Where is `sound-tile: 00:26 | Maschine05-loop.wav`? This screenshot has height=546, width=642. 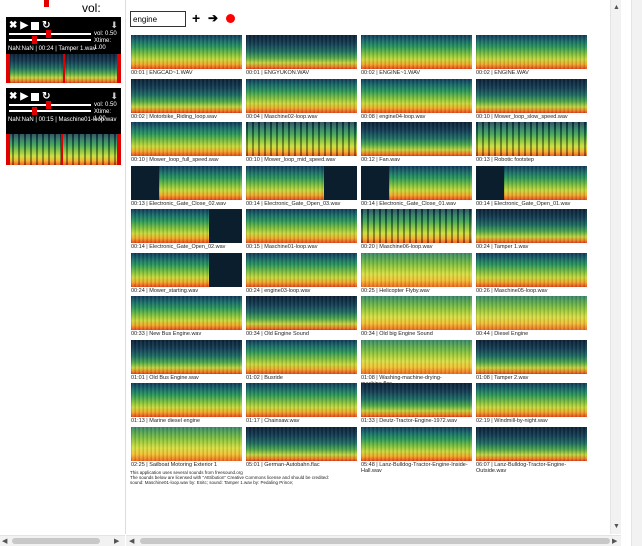 sound-tile: 00:26 | Maschine05-loop.wav is located at coordinates (531, 273).